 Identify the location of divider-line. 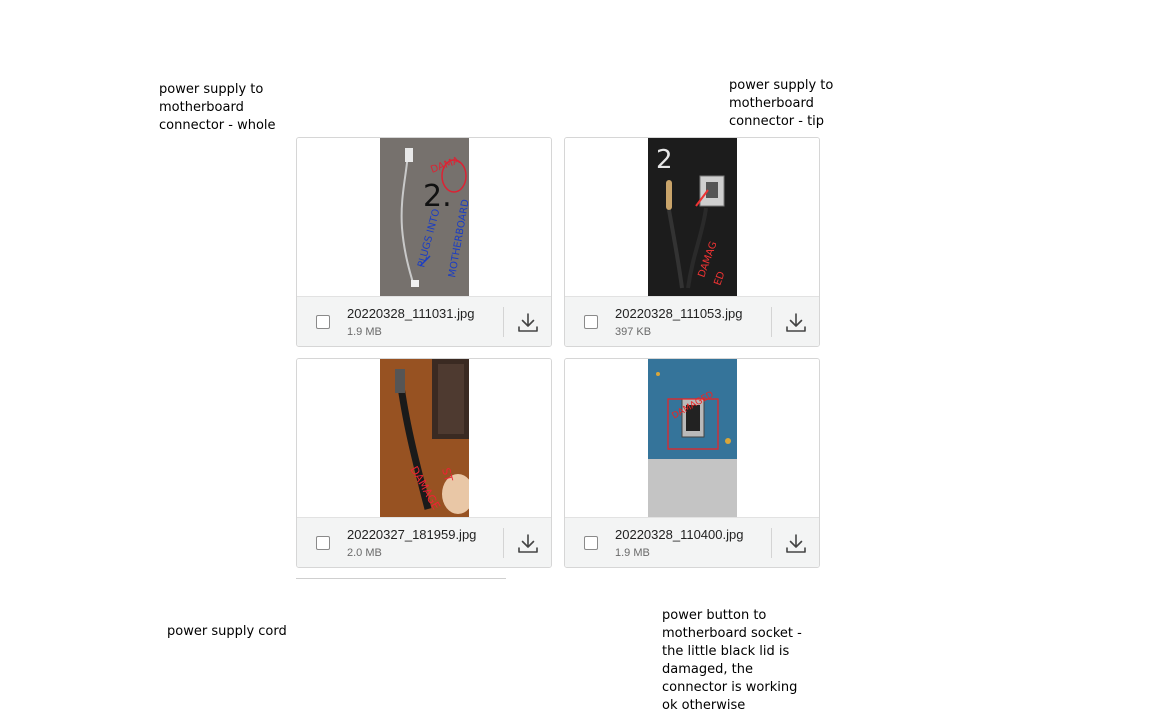
(401, 578).